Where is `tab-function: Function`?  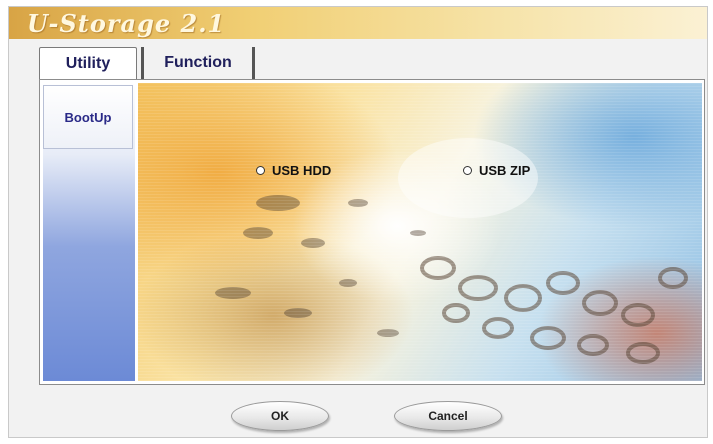
tab-function: Function is located at coordinates (198, 63).